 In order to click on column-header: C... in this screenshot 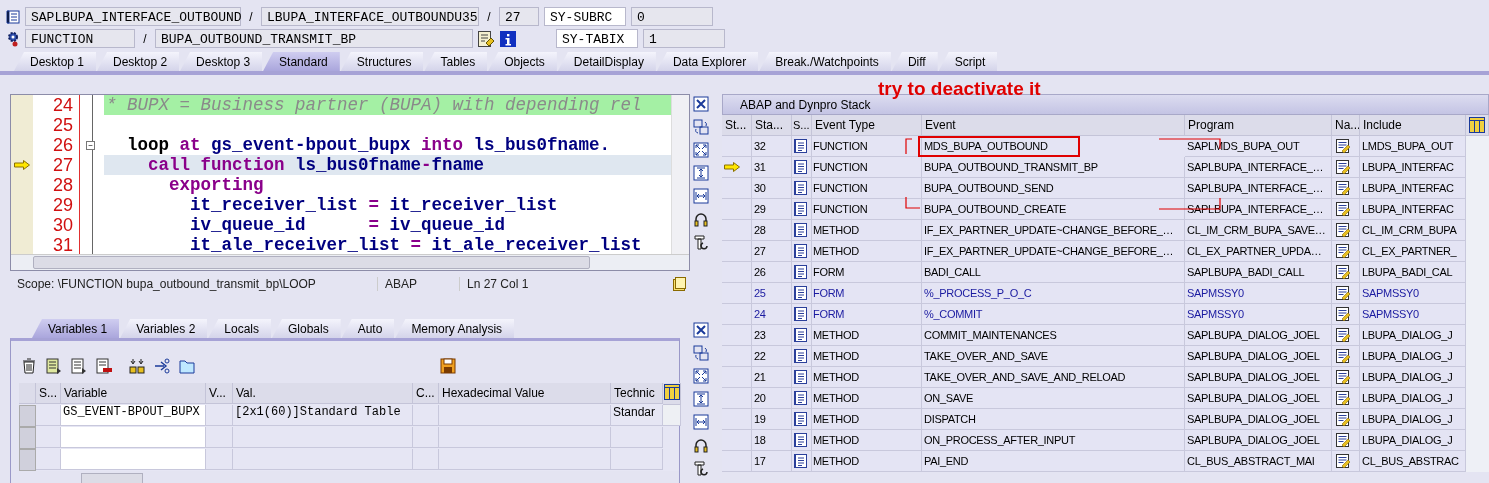, I will do `click(426, 393)`.